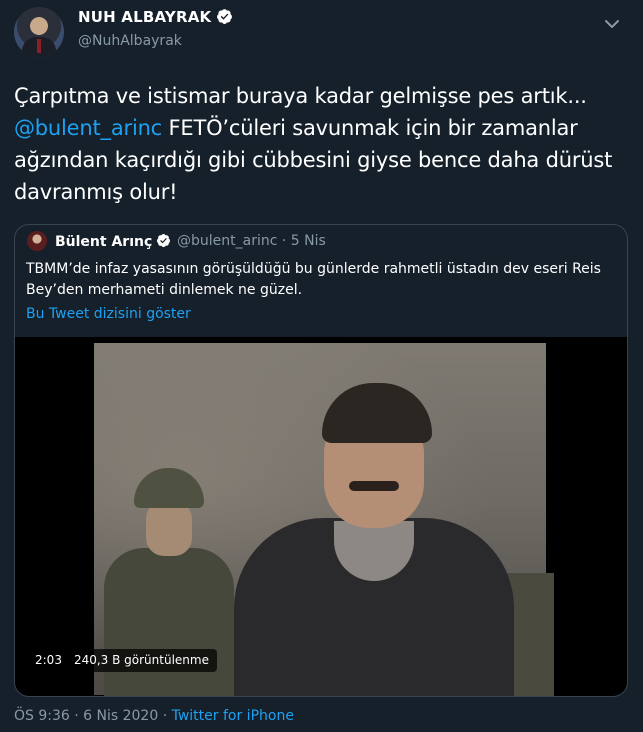  I want to click on author-handle: @NuhAlbayrak, so click(130, 41).